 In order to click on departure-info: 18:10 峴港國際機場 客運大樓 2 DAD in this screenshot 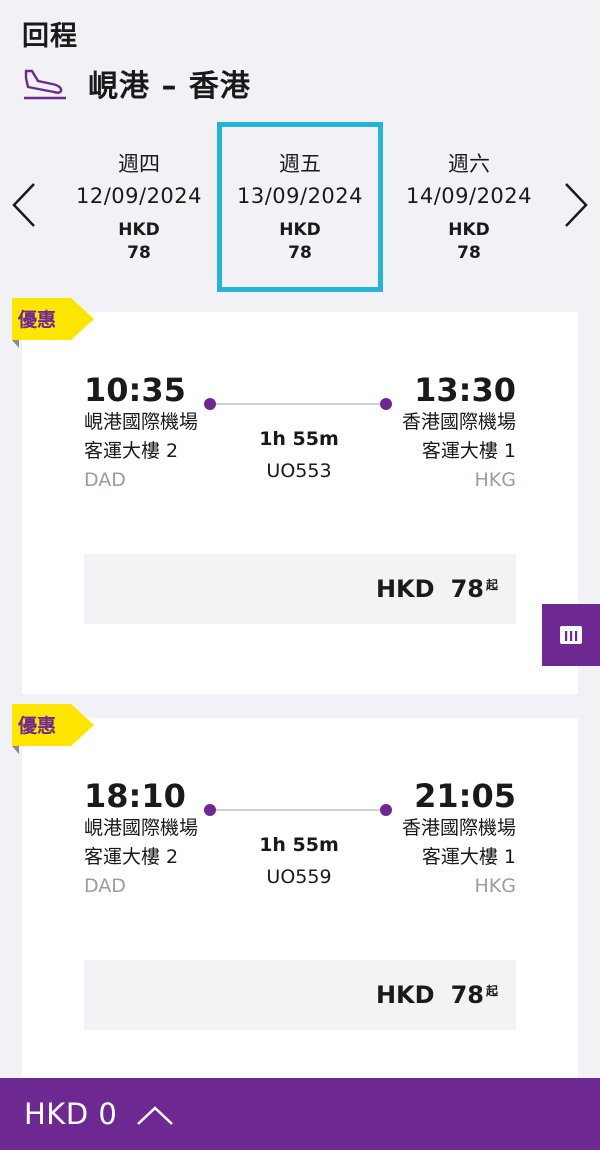, I will do `click(149, 839)`.